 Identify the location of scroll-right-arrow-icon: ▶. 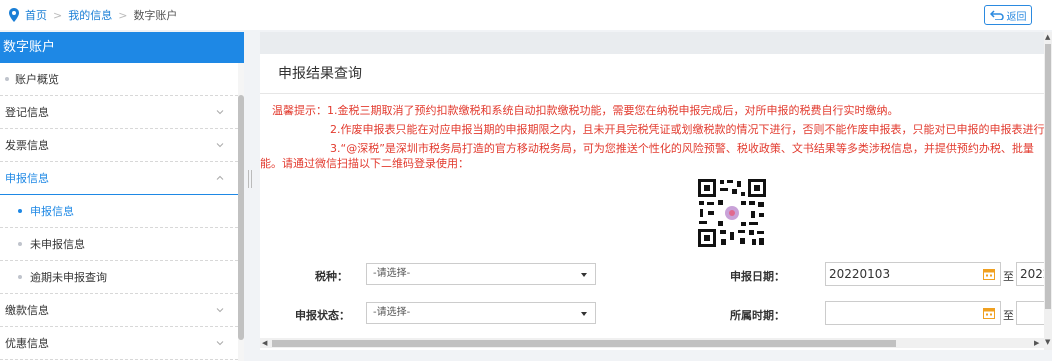
(1036, 343).